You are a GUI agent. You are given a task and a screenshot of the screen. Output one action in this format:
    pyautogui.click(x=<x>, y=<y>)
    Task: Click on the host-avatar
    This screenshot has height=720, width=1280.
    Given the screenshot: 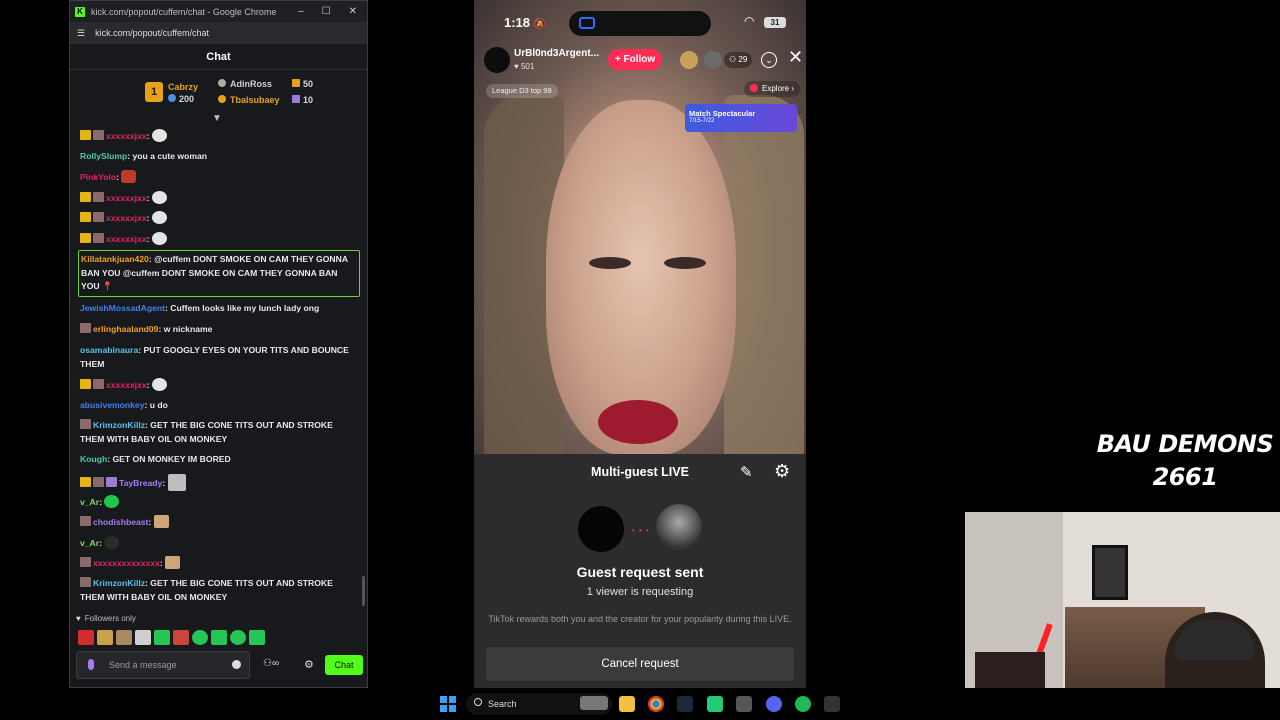 What is the action you would take?
    pyautogui.click(x=497, y=60)
    